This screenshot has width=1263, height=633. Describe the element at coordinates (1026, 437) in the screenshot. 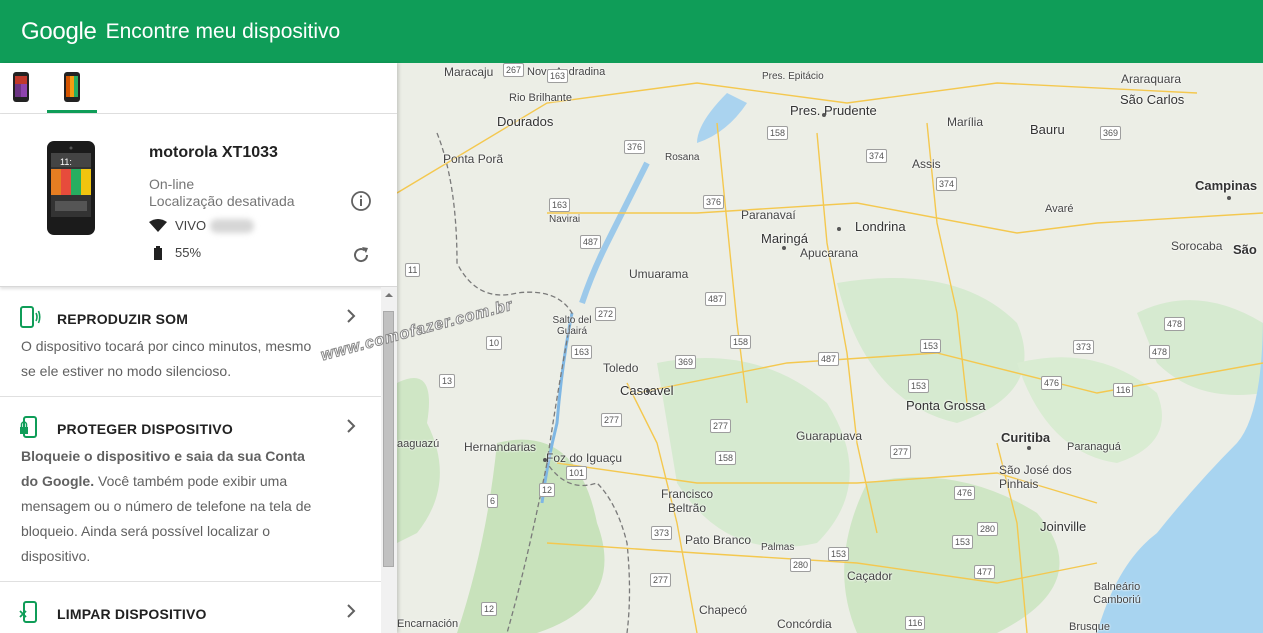

I see `city-label: Curitiba` at that location.